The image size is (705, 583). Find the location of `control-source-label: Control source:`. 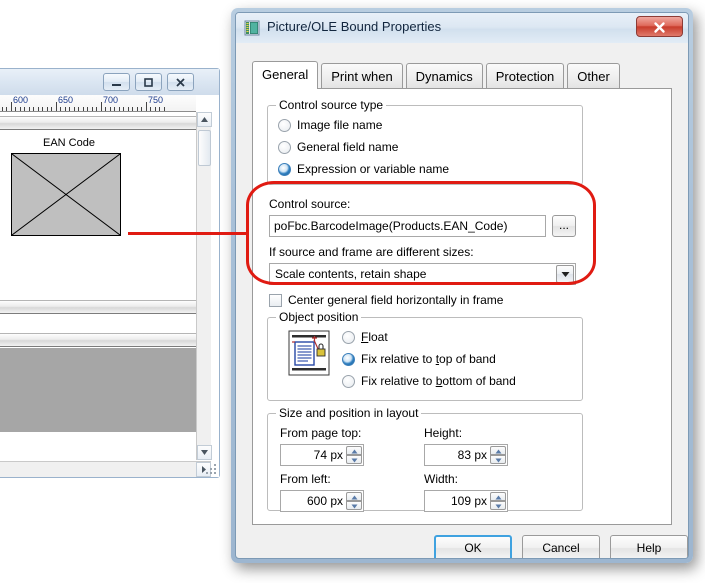

control-source-label: Control source: is located at coordinates (310, 204).